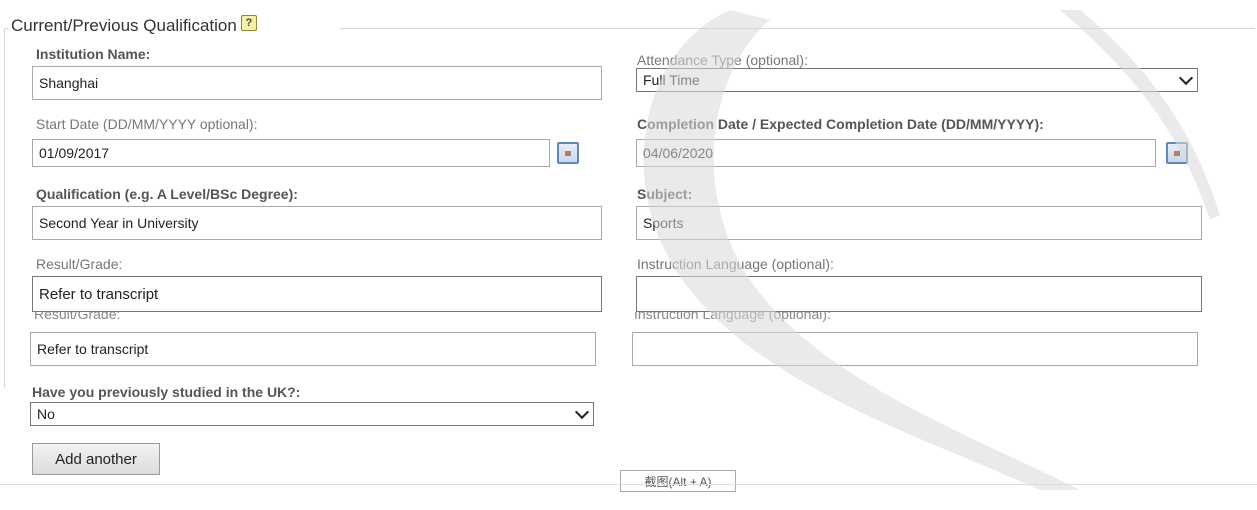  Describe the element at coordinates (663, 223) in the screenshot. I see `subject-value: Sports` at that location.